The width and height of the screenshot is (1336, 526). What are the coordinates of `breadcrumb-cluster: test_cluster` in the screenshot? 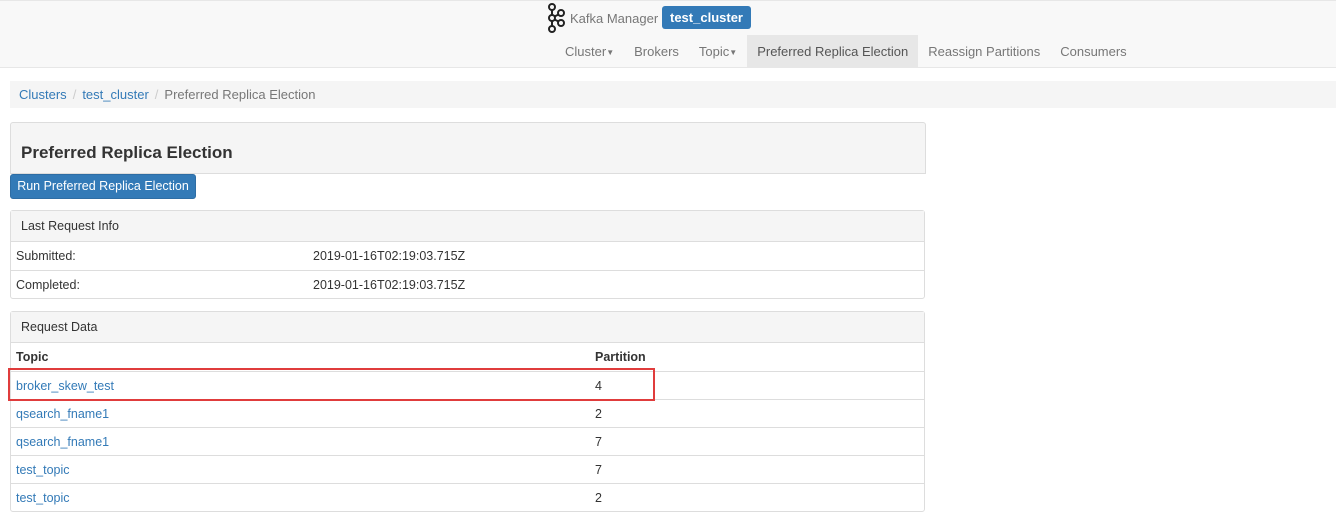 It's located at (115, 94).